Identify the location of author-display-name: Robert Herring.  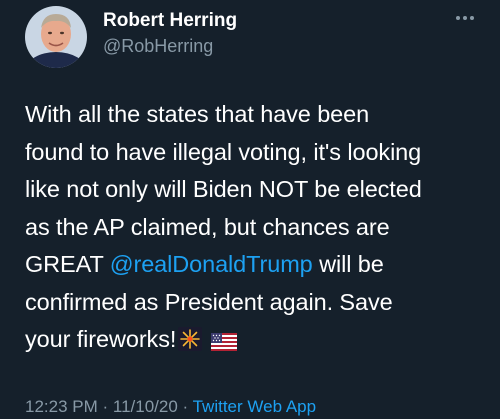
(170, 21).